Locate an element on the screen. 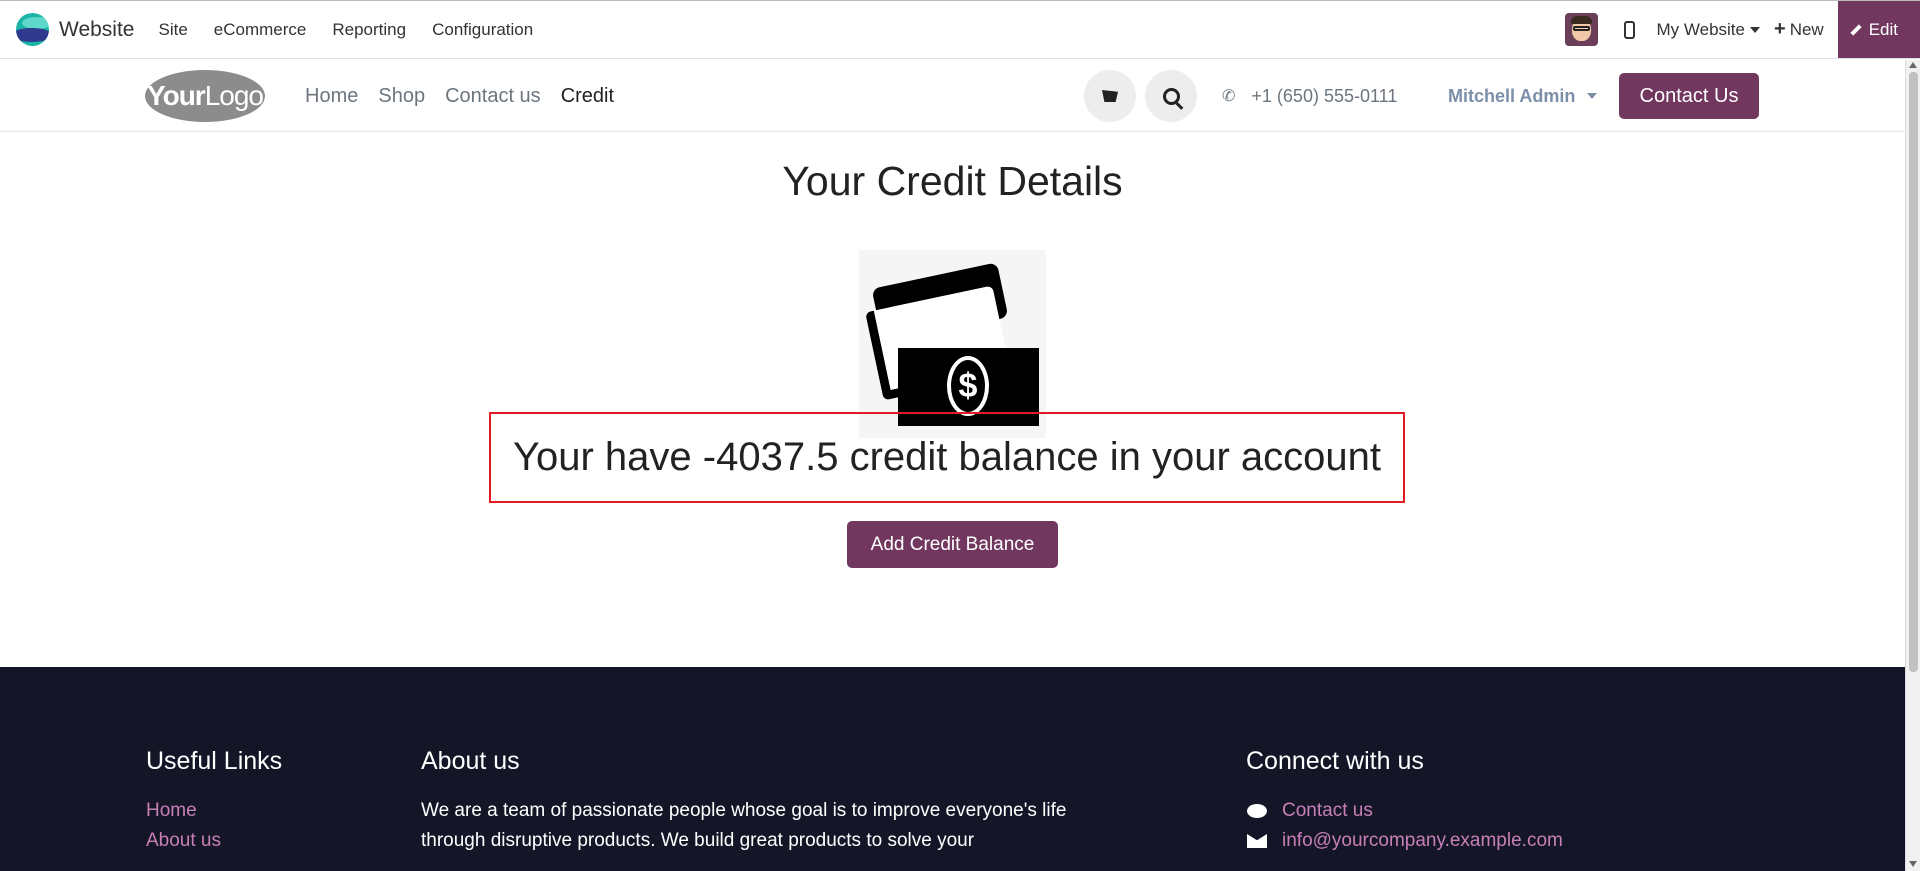 The height and width of the screenshot is (871, 1920). new-button: + New is located at coordinates (1799, 29).